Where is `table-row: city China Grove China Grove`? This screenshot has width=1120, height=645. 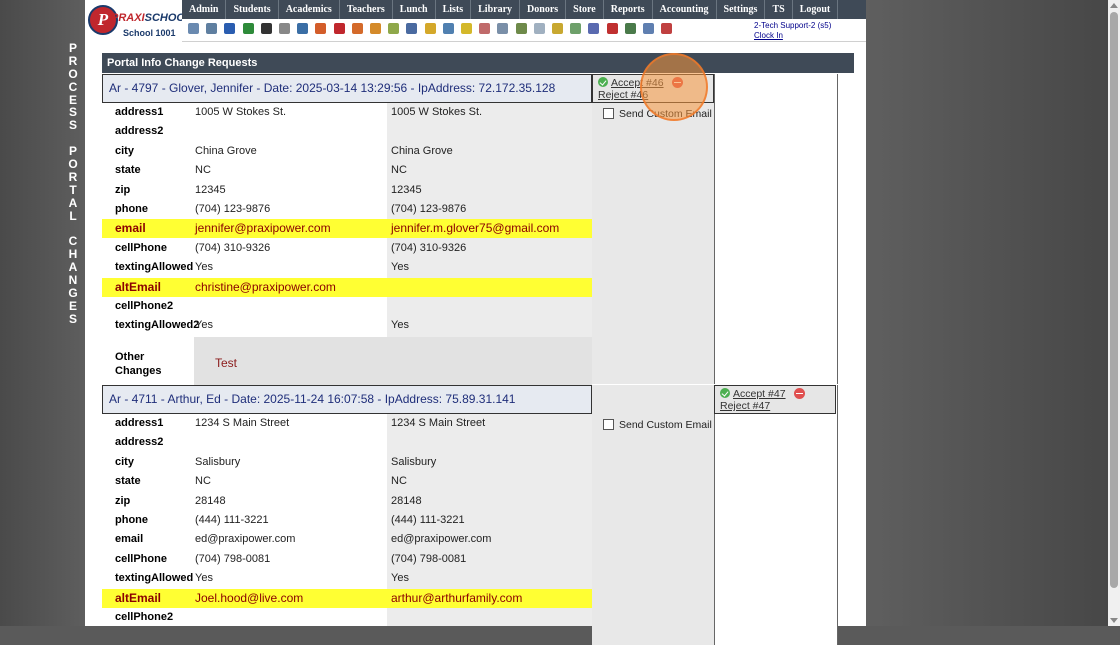
table-row: city China Grove China Grove is located at coordinates (347, 151).